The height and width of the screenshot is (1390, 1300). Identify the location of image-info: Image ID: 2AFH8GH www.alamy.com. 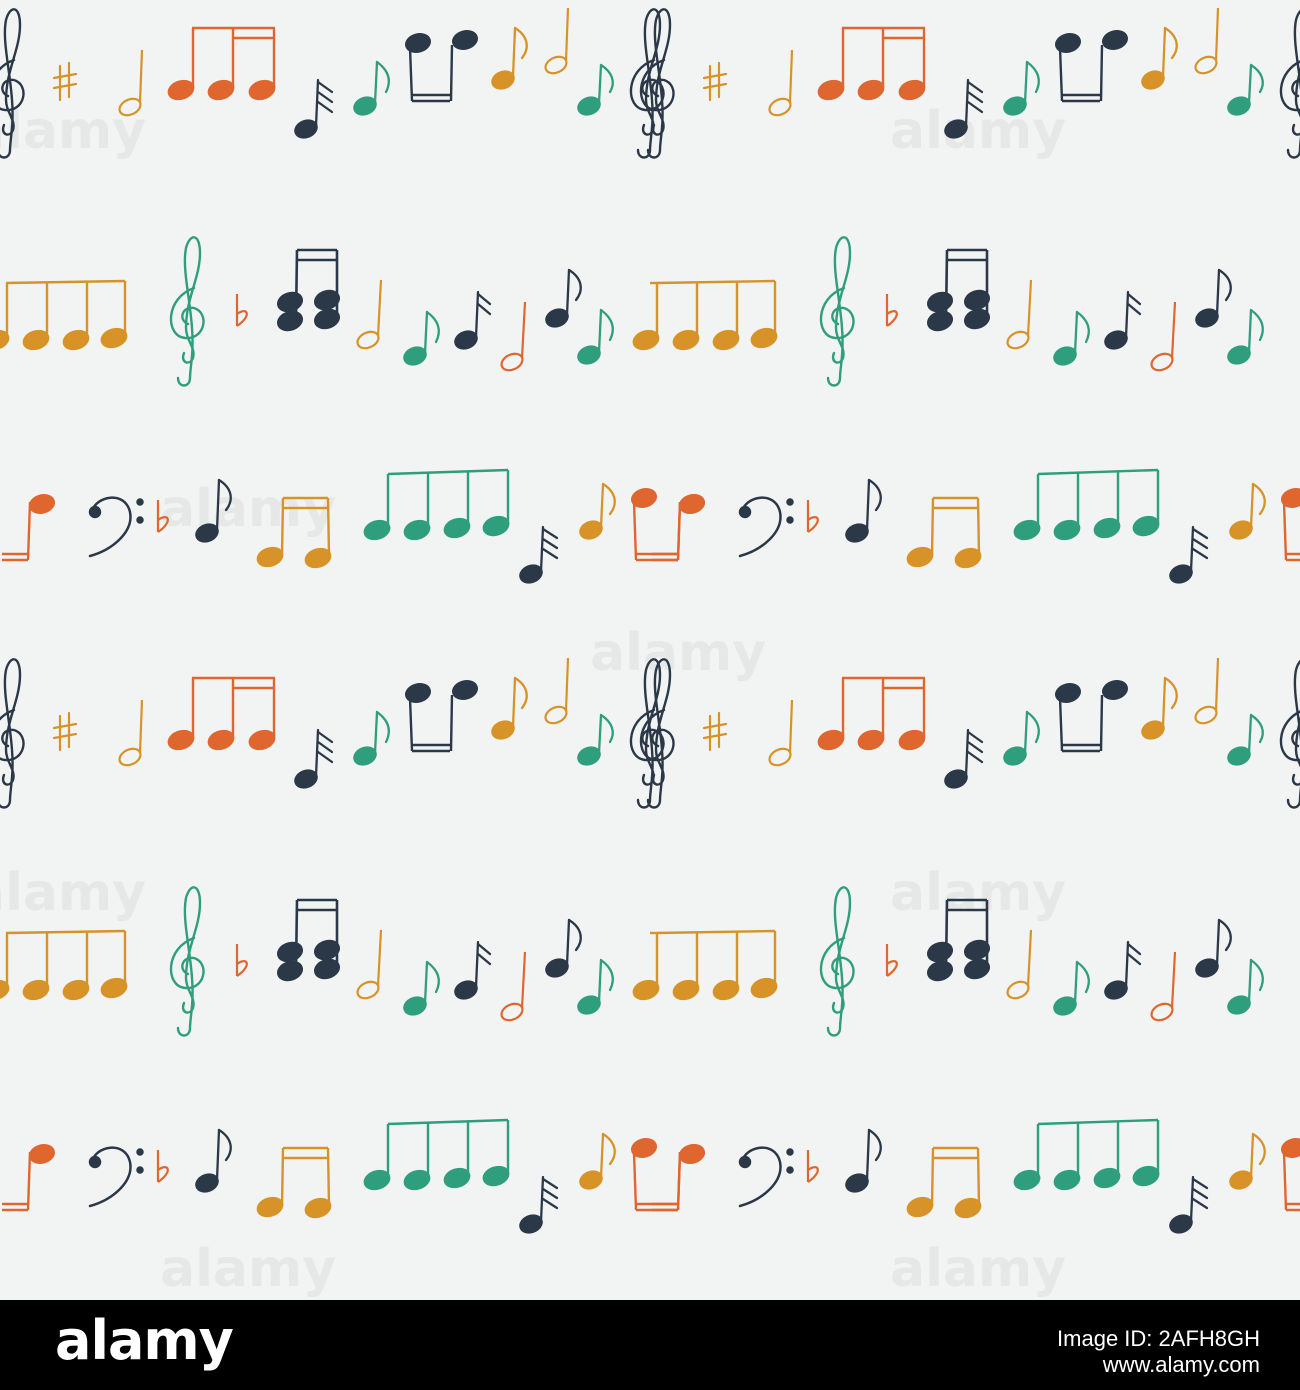
(1158, 1352).